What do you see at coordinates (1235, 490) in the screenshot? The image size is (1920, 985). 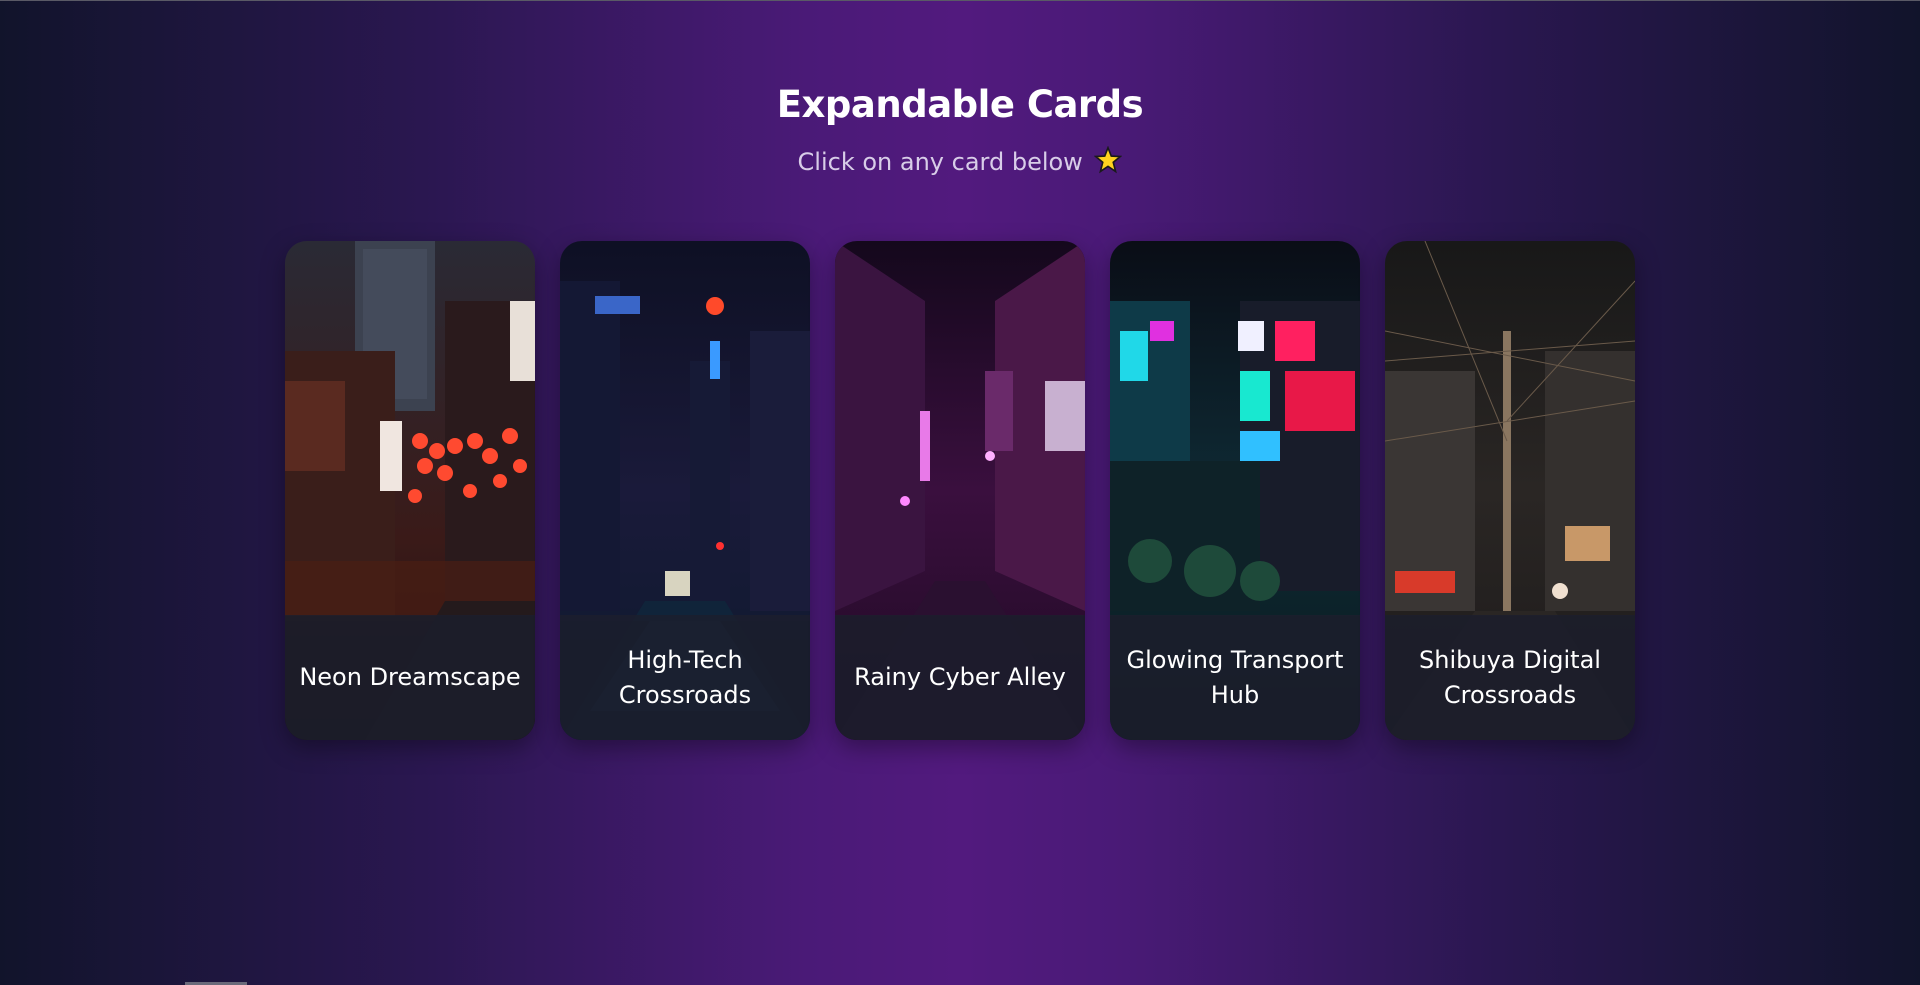 I see `card-glowing-transport-hub: Glowing Transport Hub` at bounding box center [1235, 490].